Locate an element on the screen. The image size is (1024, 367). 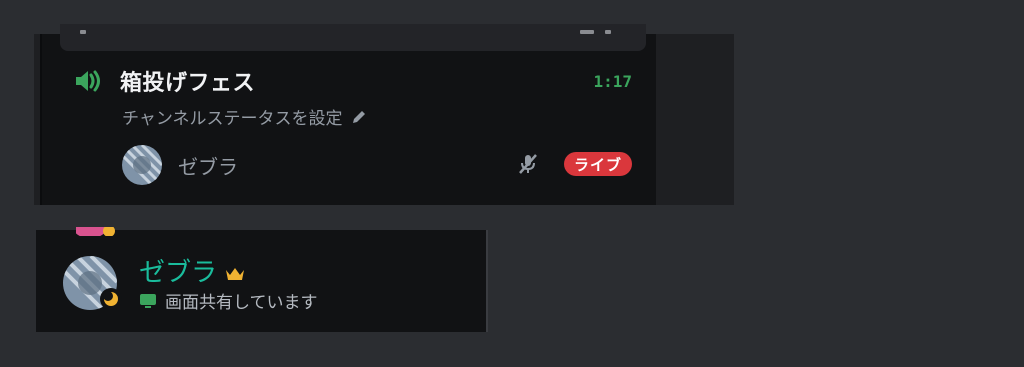
moon-icon is located at coordinates (111, 299).